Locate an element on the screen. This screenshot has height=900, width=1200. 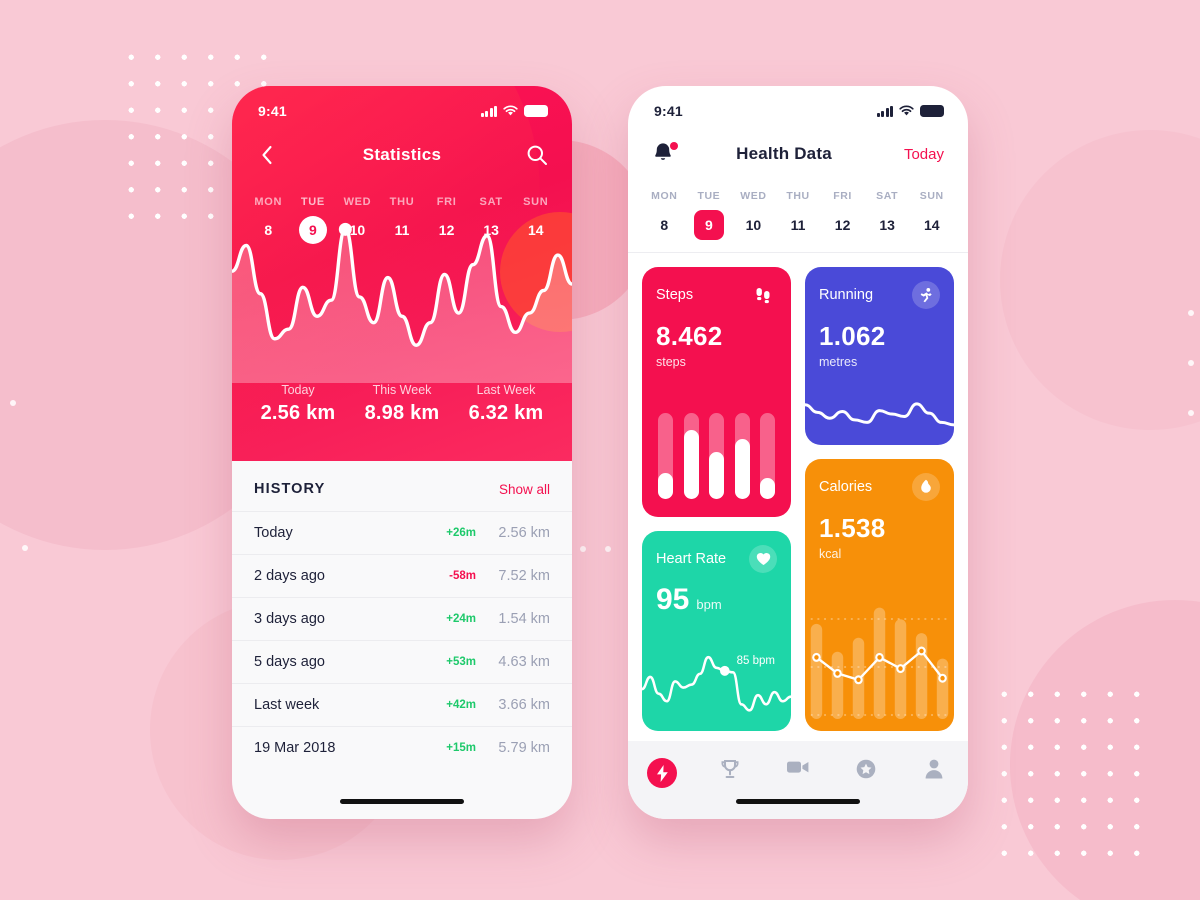
day-name: WED is located at coordinates (357, 202).